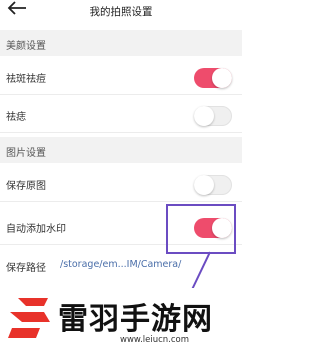 The width and height of the screenshot is (320, 359). Describe the element at coordinates (121, 115) in the screenshot. I see `setting-row-mole-removal: 祛痣` at that location.